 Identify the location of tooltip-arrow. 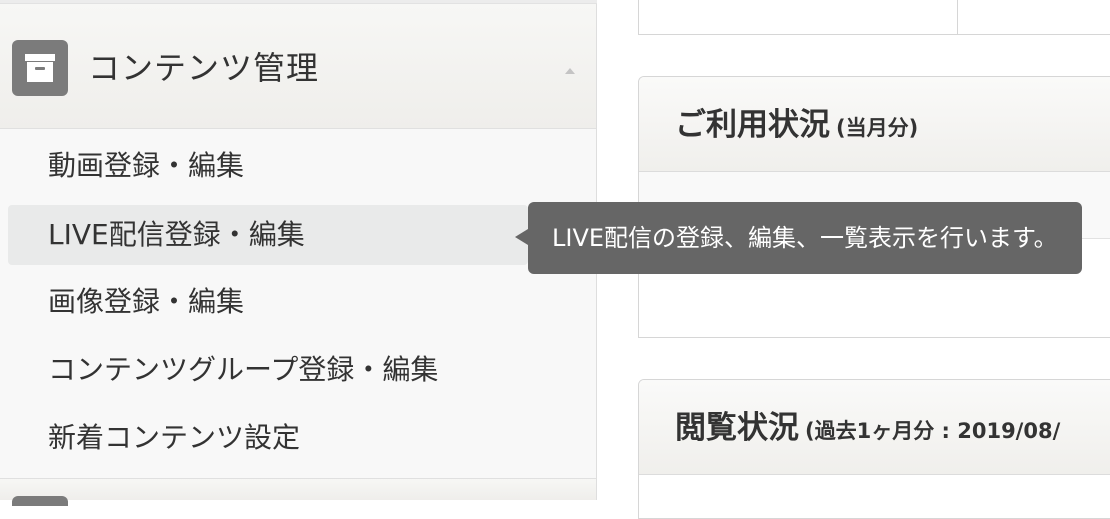
(521, 237).